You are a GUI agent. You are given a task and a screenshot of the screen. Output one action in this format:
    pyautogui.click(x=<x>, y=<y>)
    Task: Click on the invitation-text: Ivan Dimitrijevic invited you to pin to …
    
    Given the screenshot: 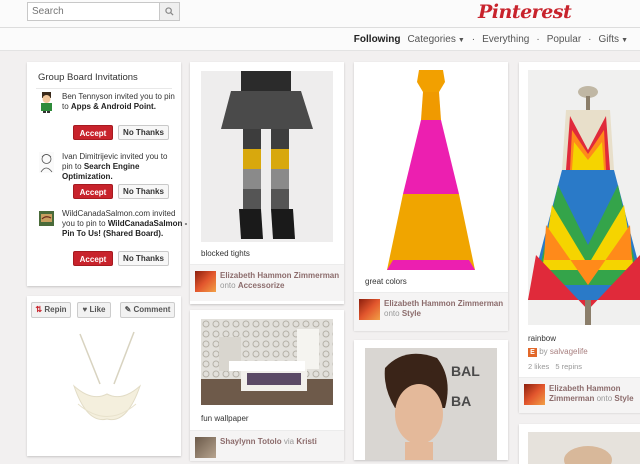 What is the action you would take?
    pyautogui.click(x=121, y=167)
    